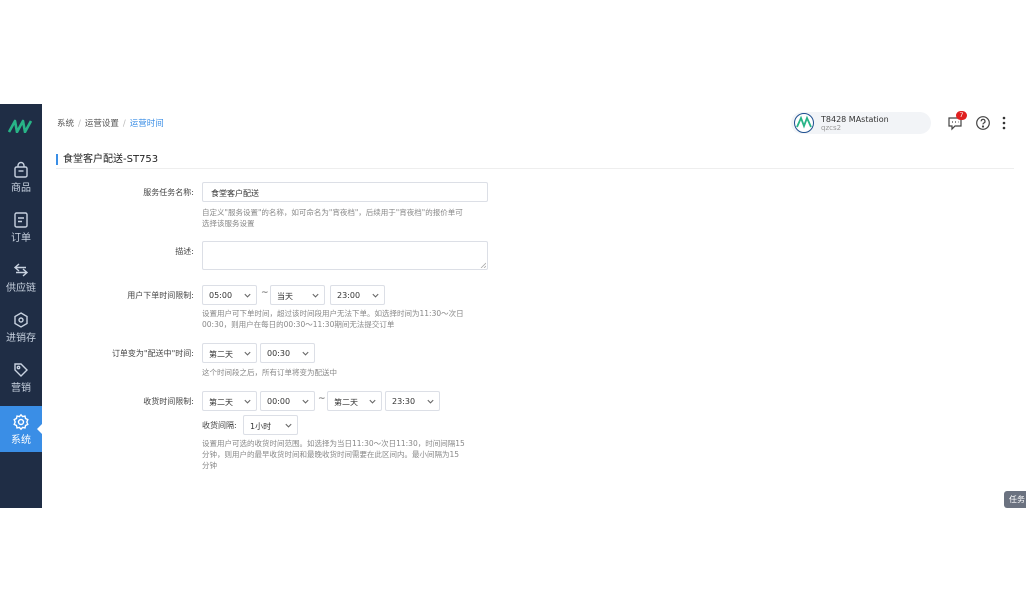 This screenshot has width=1026, height=615. Describe the element at coordinates (168, 401) in the screenshot. I see `receive-time-label: 收货时间限制:` at that location.